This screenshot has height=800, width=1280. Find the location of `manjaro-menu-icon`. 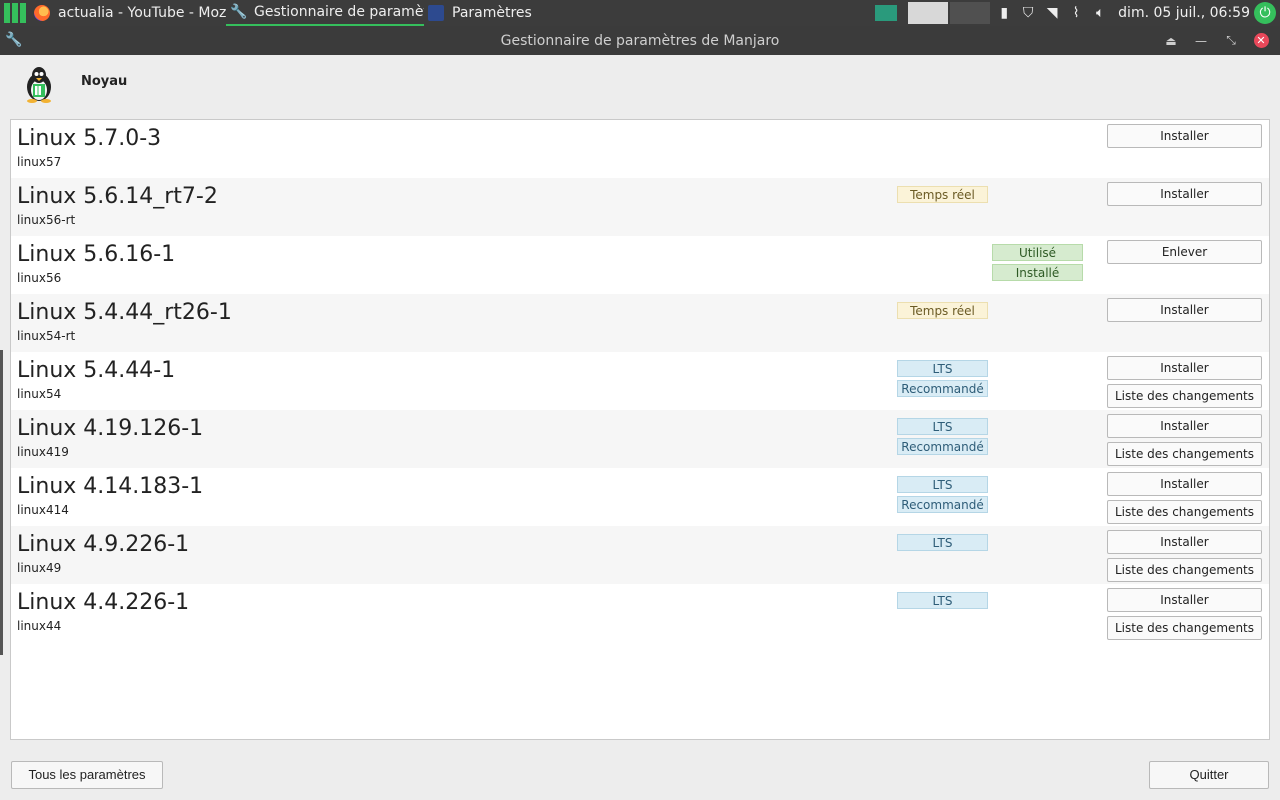

manjaro-menu-icon is located at coordinates (15, 13).